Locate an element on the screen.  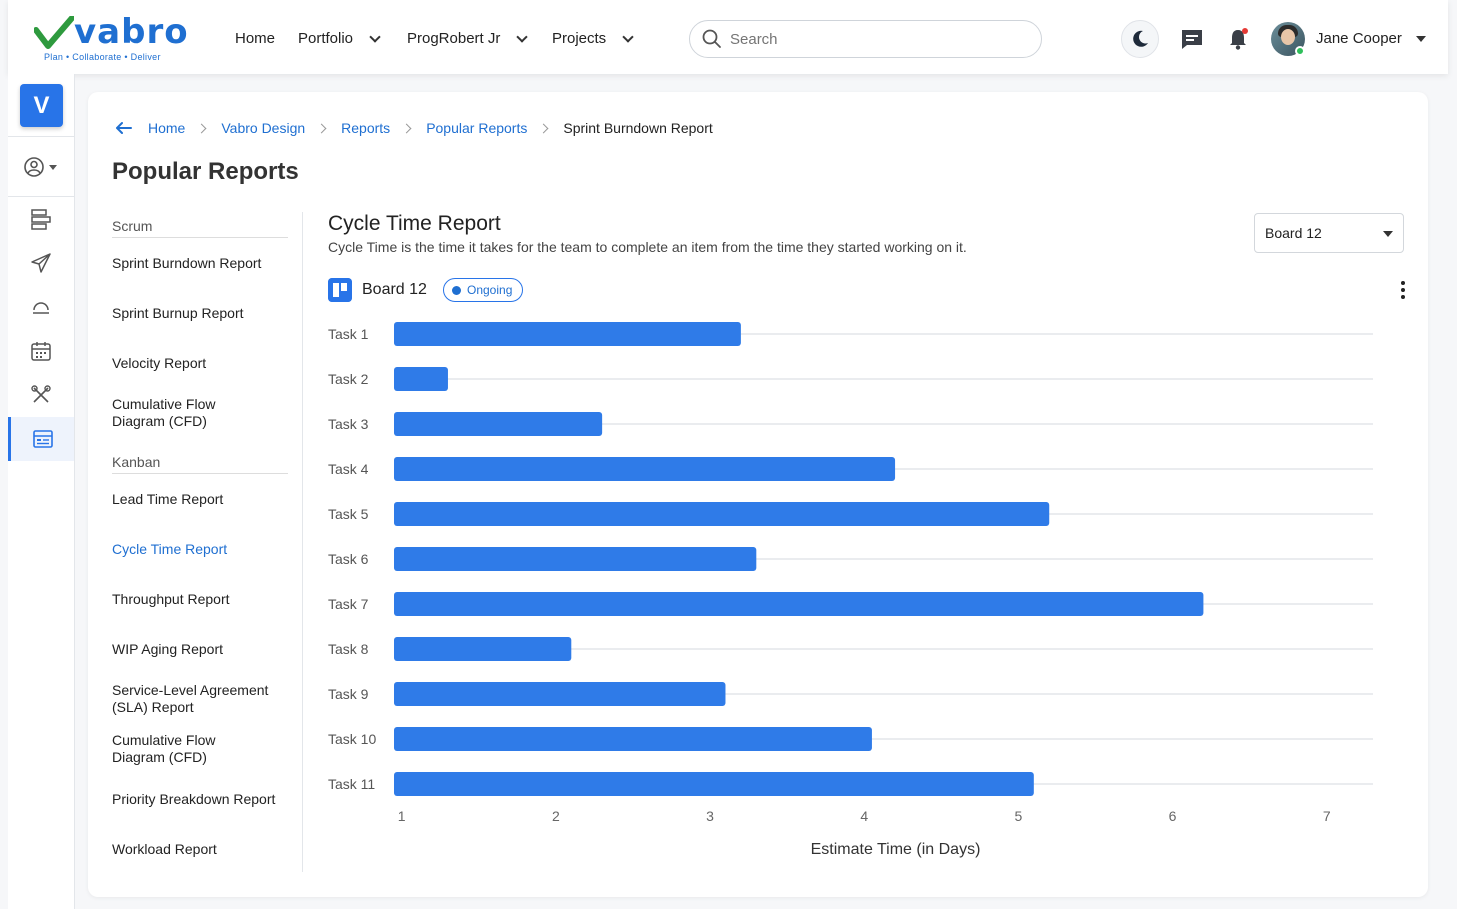
rail-send is located at coordinates (41, 263).